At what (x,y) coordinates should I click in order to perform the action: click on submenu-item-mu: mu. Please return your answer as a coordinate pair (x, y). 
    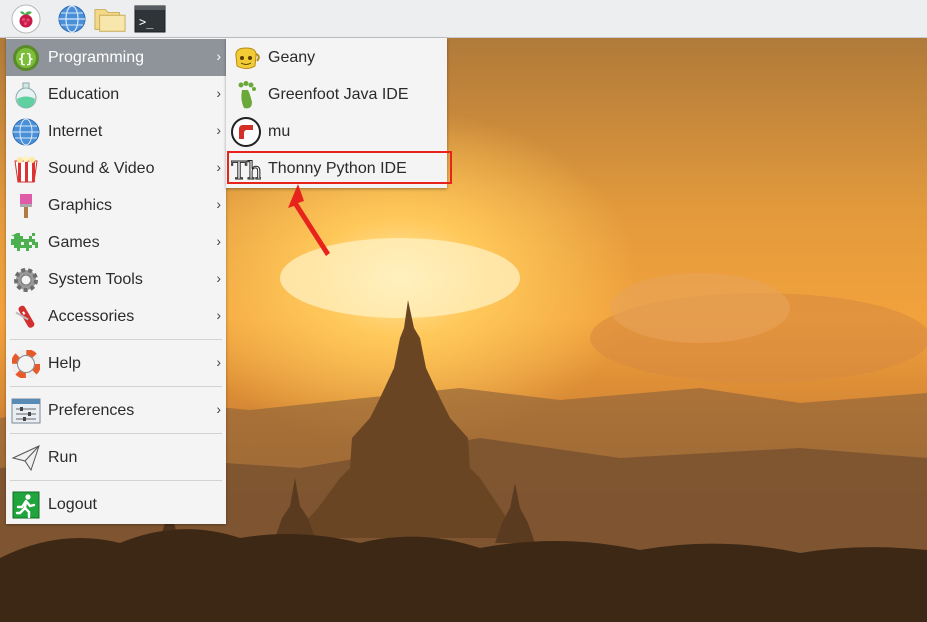
    Looking at the image, I should click on (336, 131).